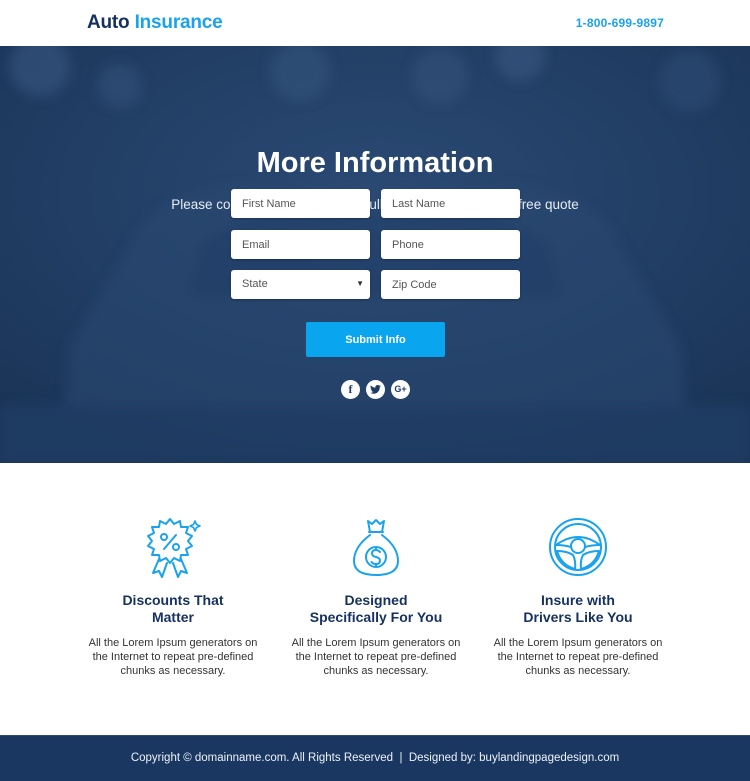  What do you see at coordinates (375, 339) in the screenshot?
I see `submit-info-button: Submit Info` at bounding box center [375, 339].